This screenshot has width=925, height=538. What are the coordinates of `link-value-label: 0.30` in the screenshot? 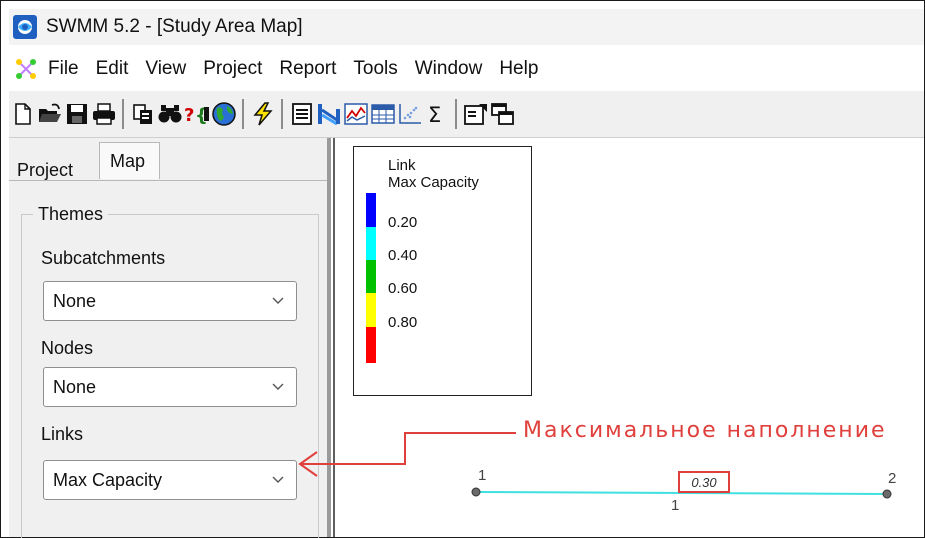 It's located at (704, 482).